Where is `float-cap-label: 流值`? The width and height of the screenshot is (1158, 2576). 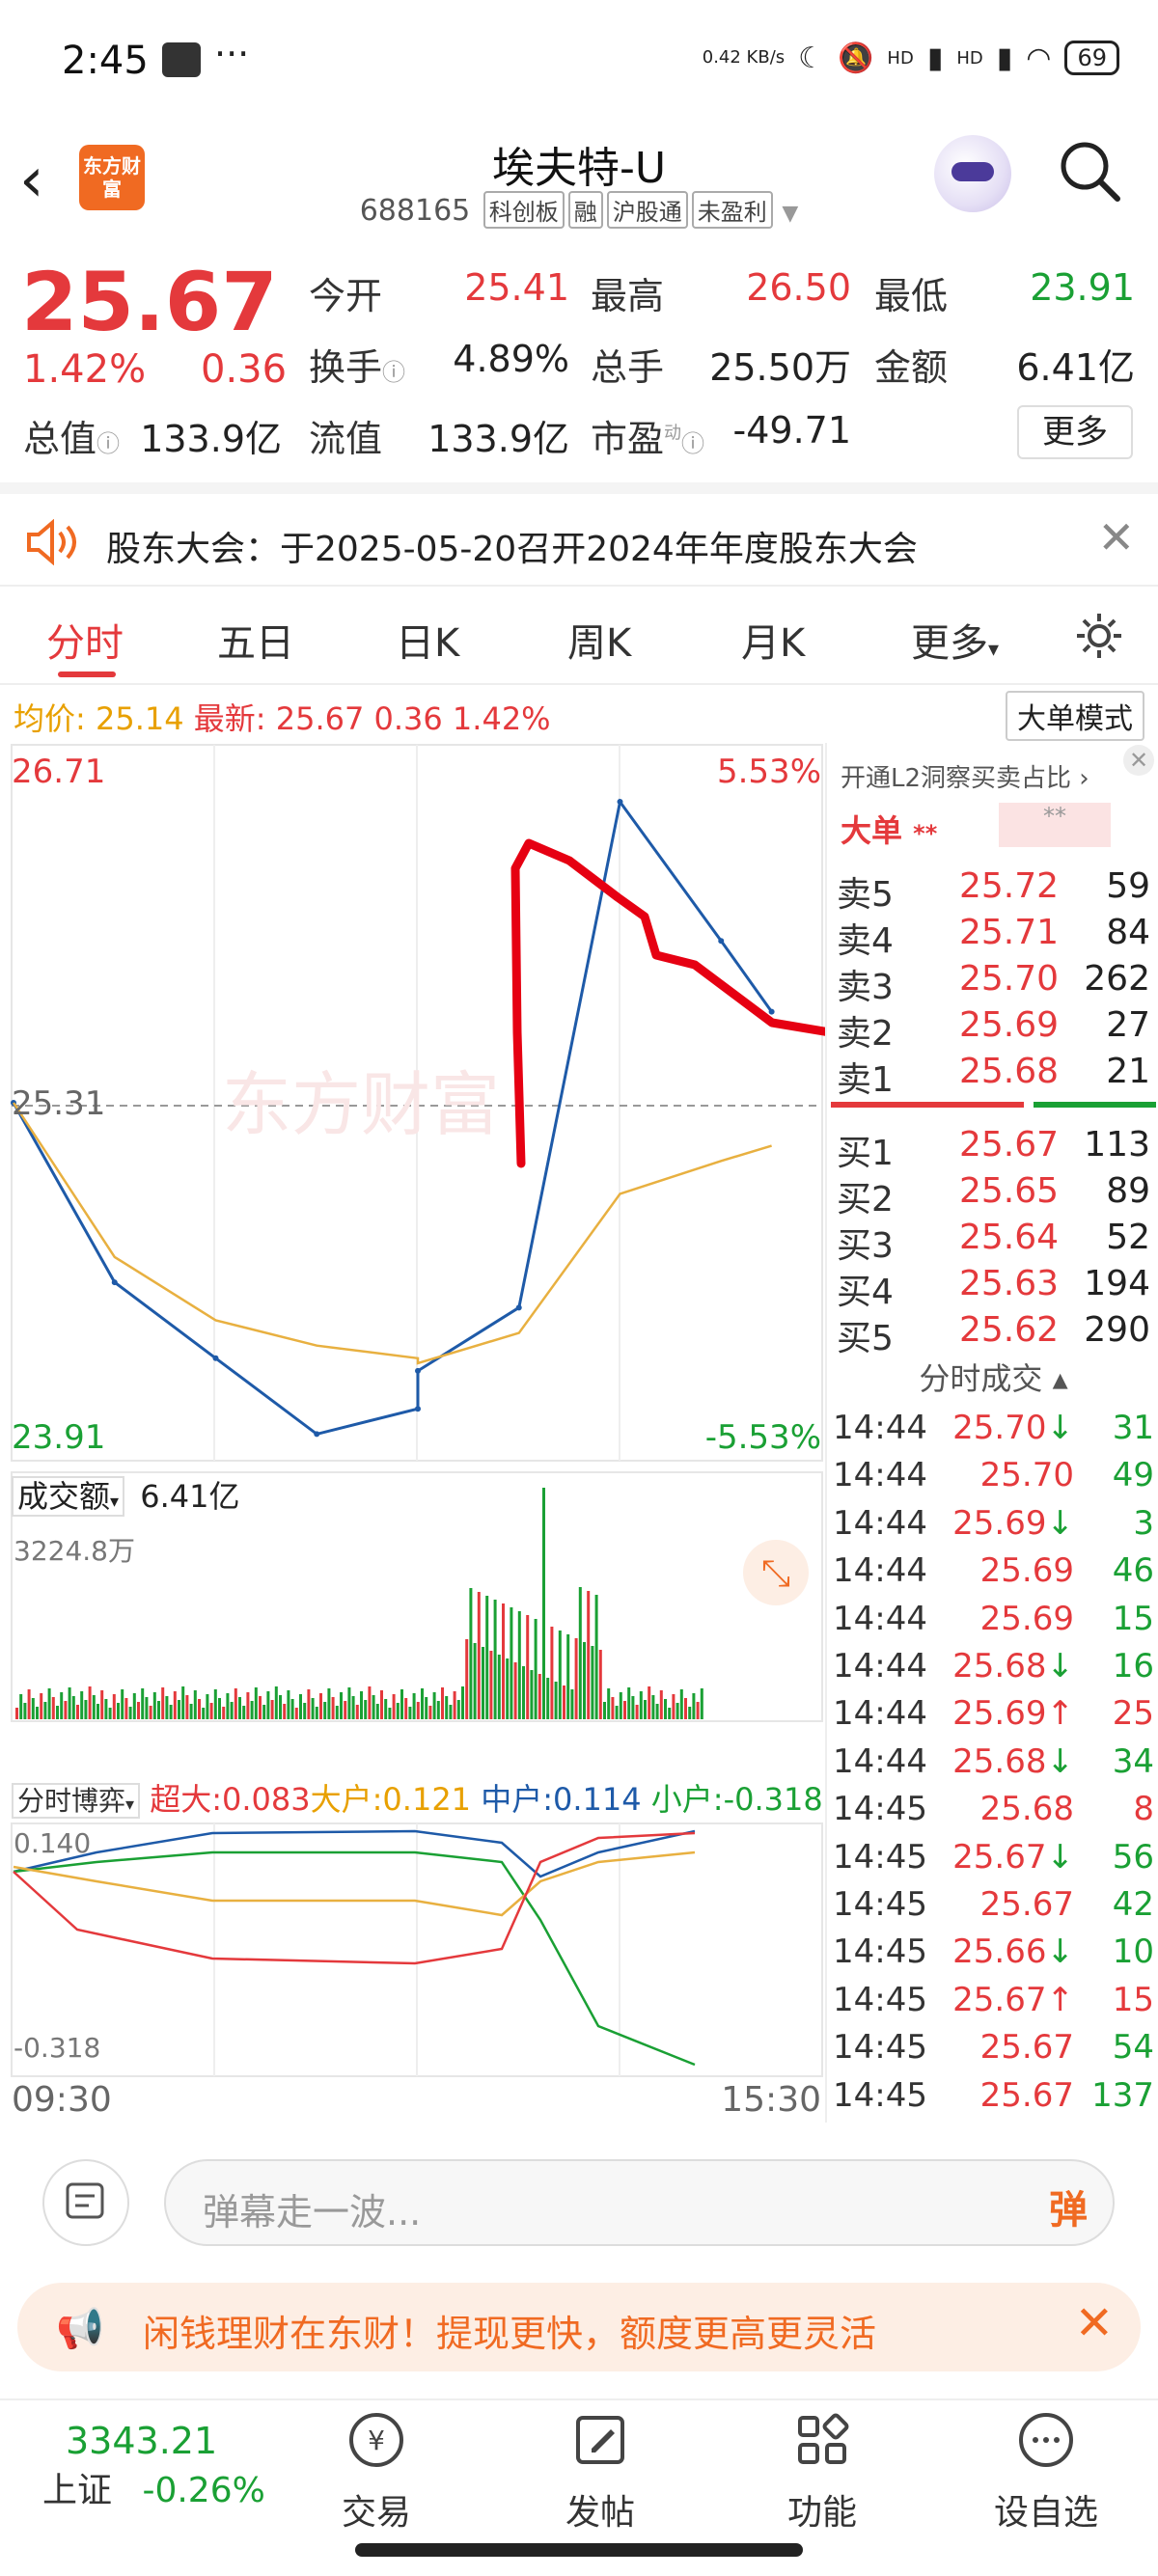 float-cap-label: 流值 is located at coordinates (346, 439).